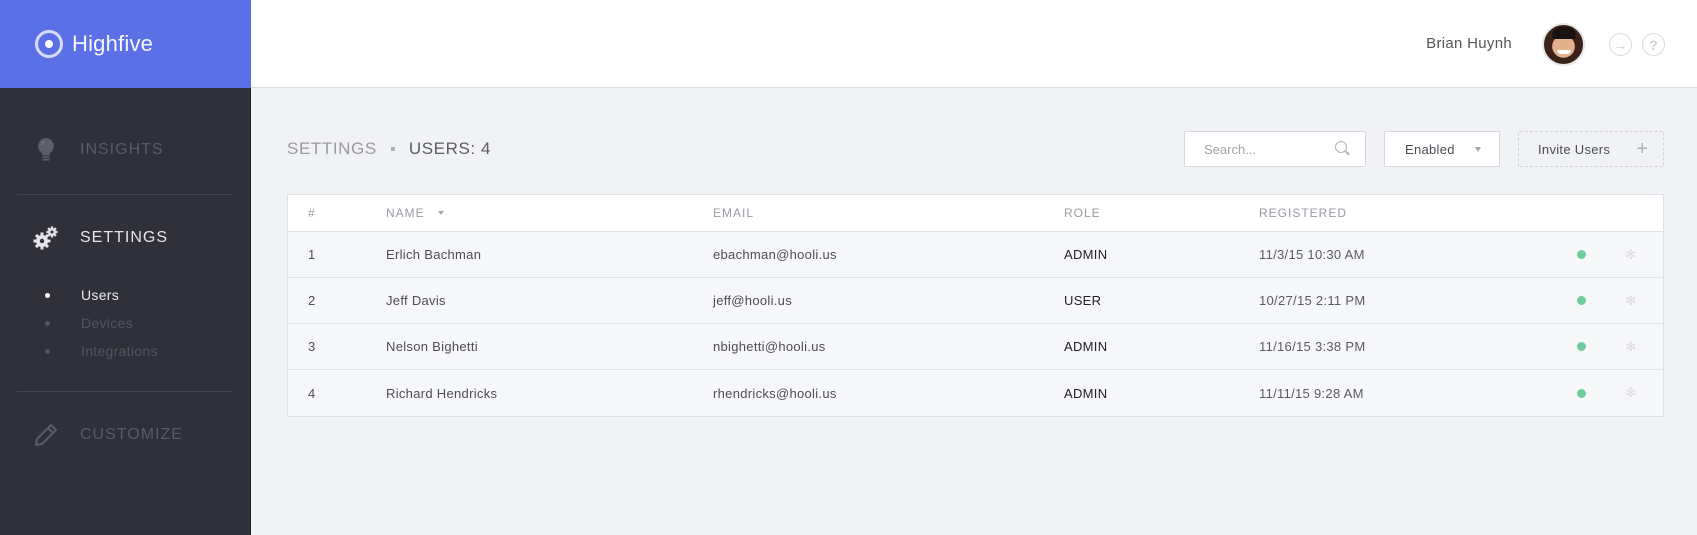 This screenshot has width=1697, height=535. I want to click on search-box, so click(1275, 149).